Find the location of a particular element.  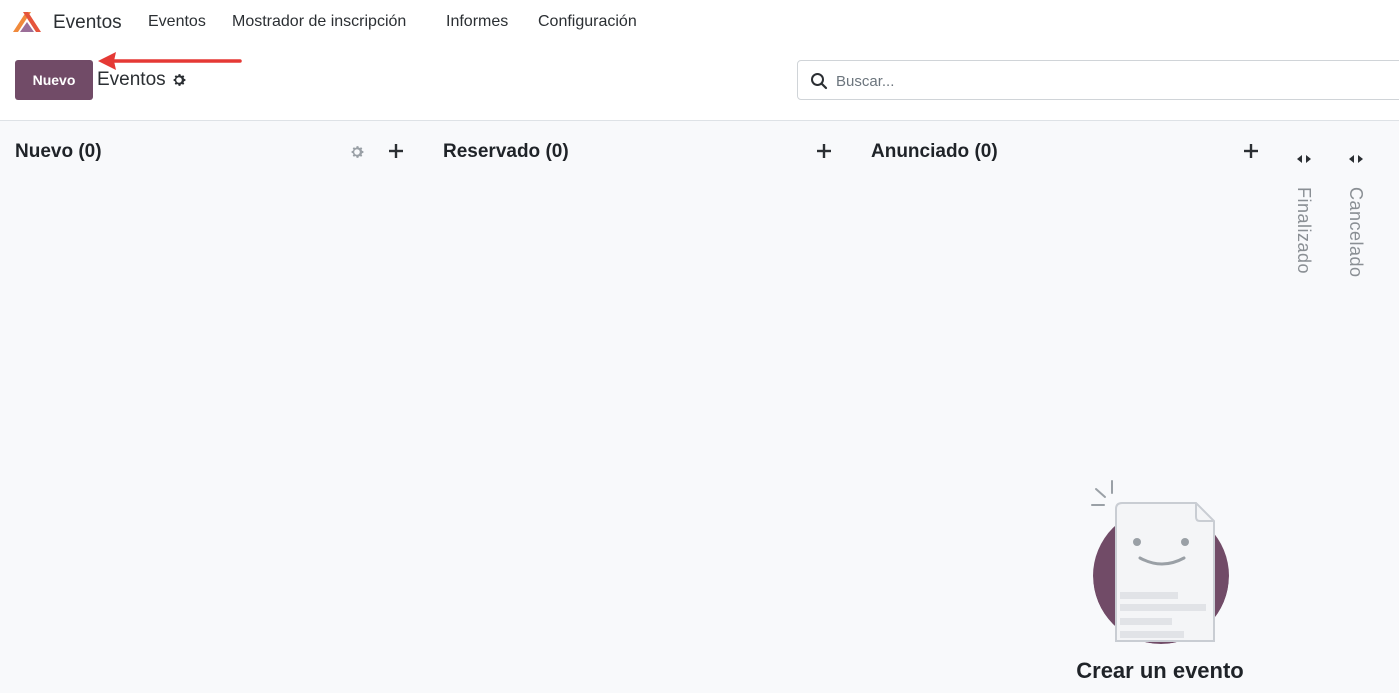

column-title-reservado: Reservado (0) is located at coordinates (506, 151).